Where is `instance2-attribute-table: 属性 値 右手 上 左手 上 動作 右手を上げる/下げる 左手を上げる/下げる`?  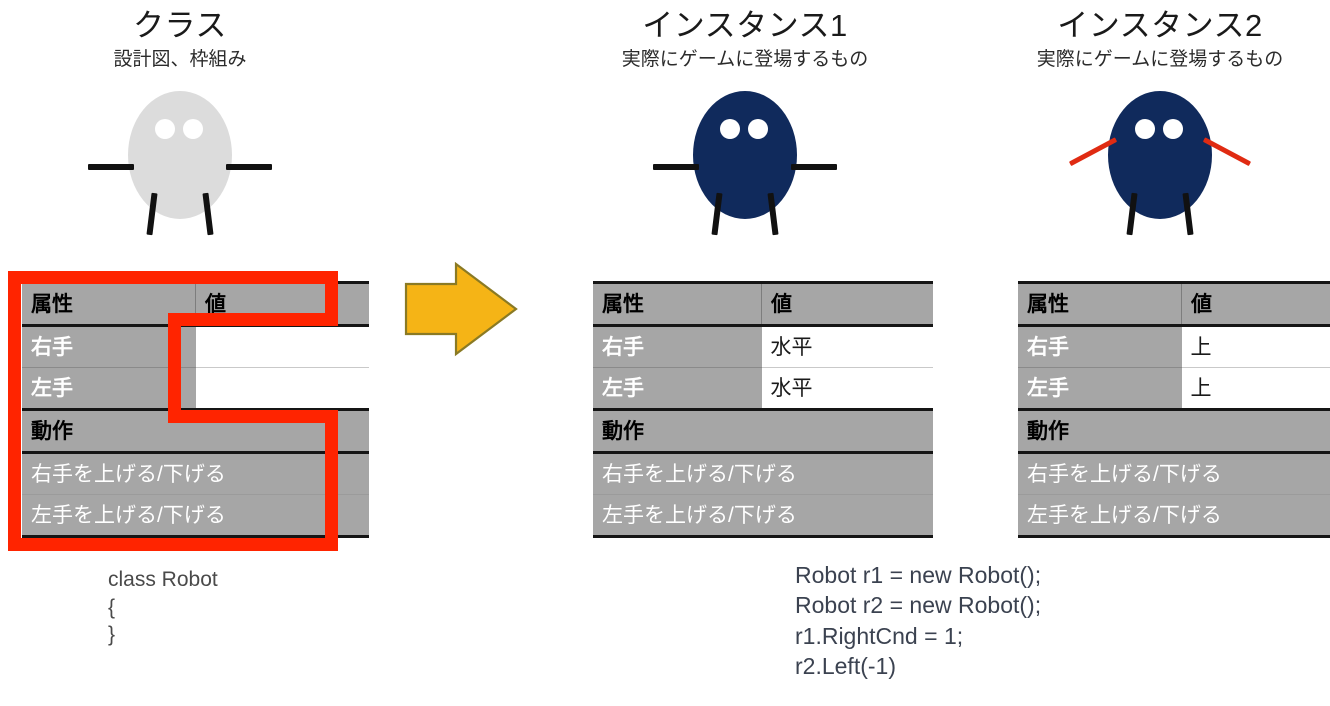 instance2-attribute-table: 属性 値 右手 上 左手 上 動作 右手を上げる/下げる 左手を上げる/下げる is located at coordinates (1174, 409).